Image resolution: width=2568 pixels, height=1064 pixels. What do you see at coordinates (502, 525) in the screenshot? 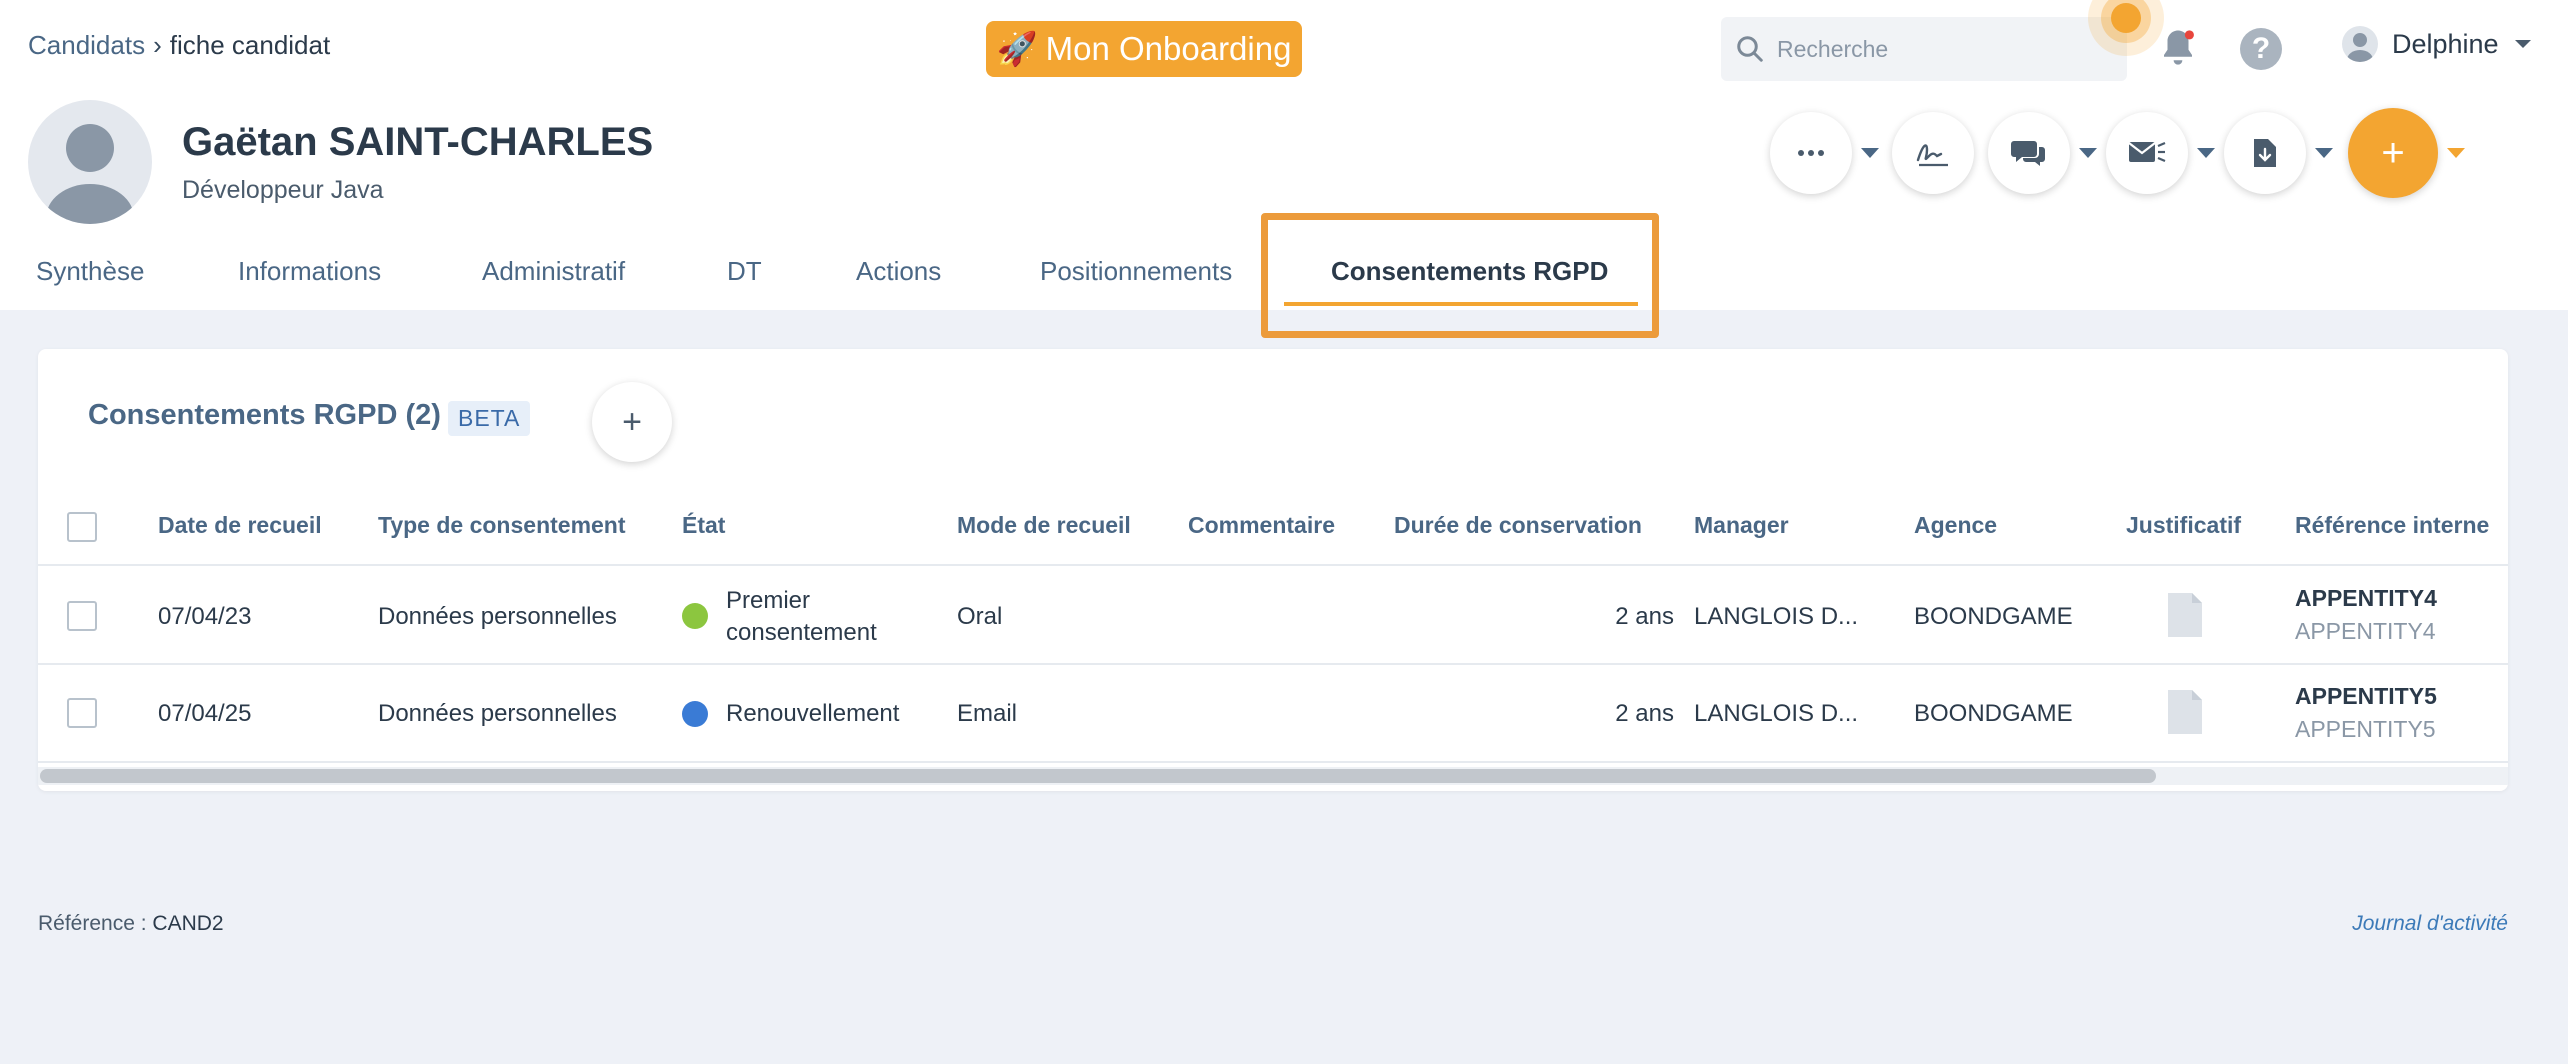
I see `col-header-type: Type de consentement` at bounding box center [502, 525].